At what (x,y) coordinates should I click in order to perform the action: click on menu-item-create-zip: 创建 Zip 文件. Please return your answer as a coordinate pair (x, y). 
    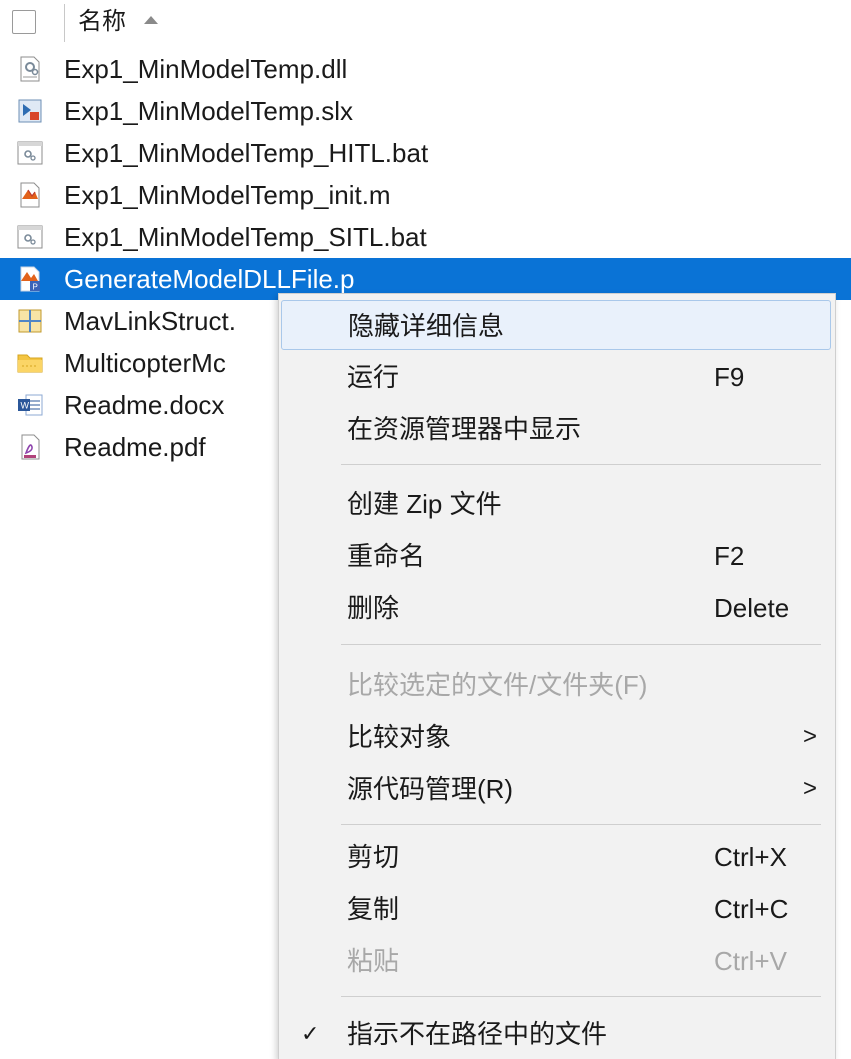
    Looking at the image, I should click on (556, 504).